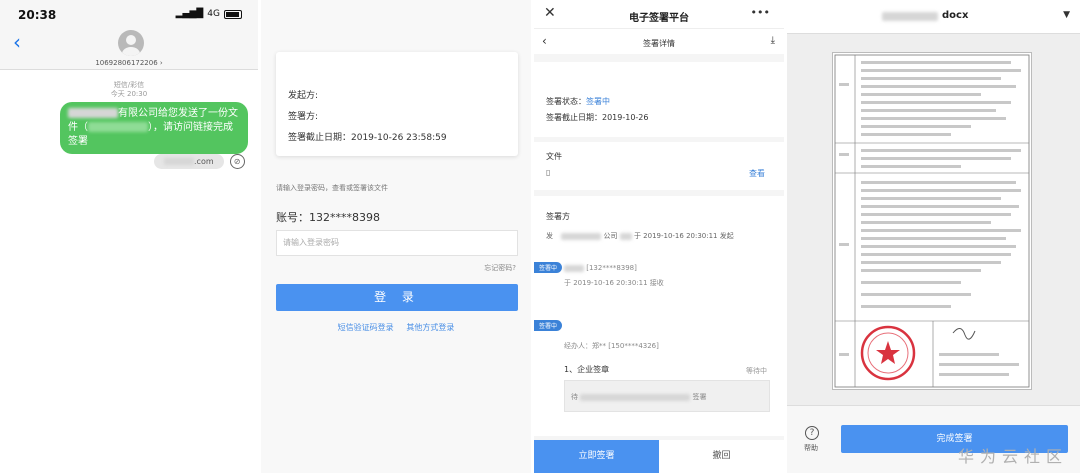 The height and width of the screenshot is (473, 1080). I want to click on battery-icon, so click(233, 14).